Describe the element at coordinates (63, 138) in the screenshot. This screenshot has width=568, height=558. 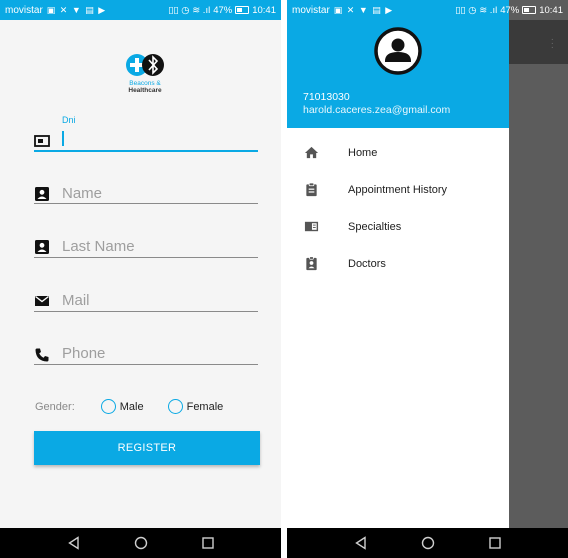
I see `text-cursor` at that location.